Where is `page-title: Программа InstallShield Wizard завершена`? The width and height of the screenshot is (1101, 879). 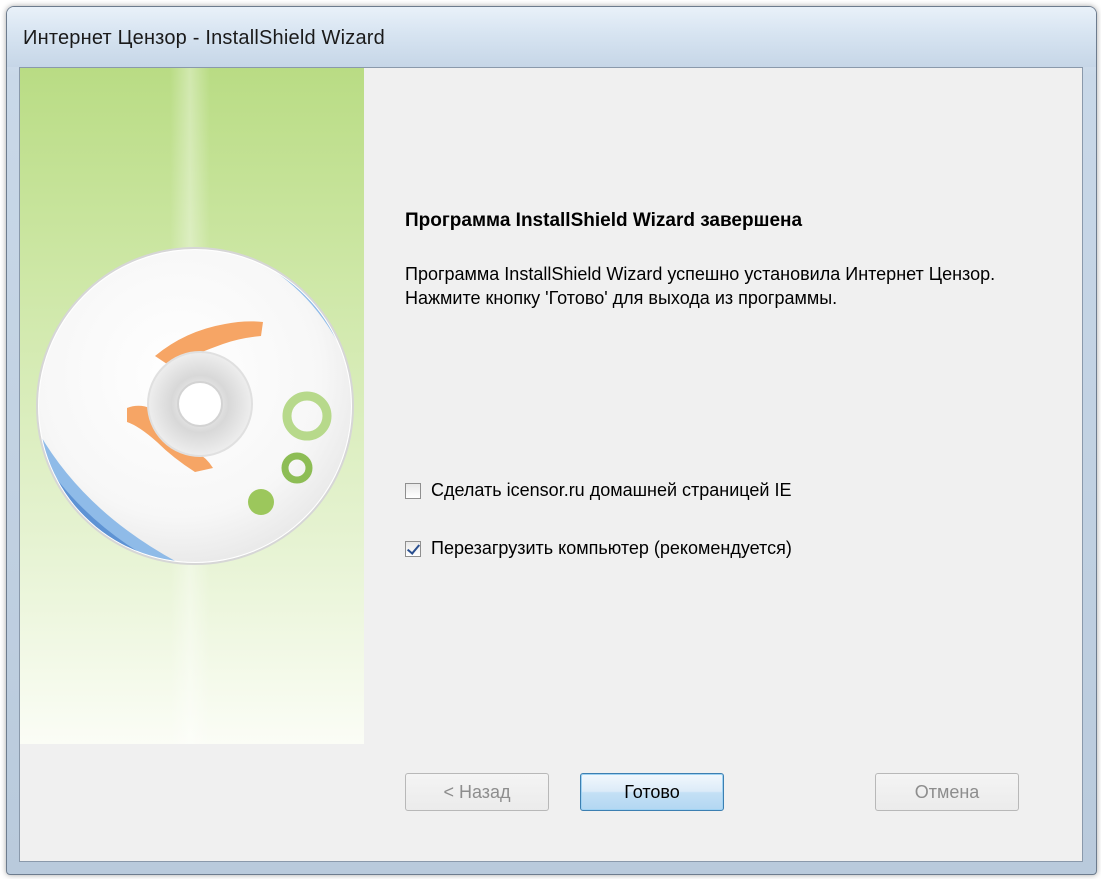
page-title: Программа InstallShield Wizard завершена is located at coordinates (604, 220).